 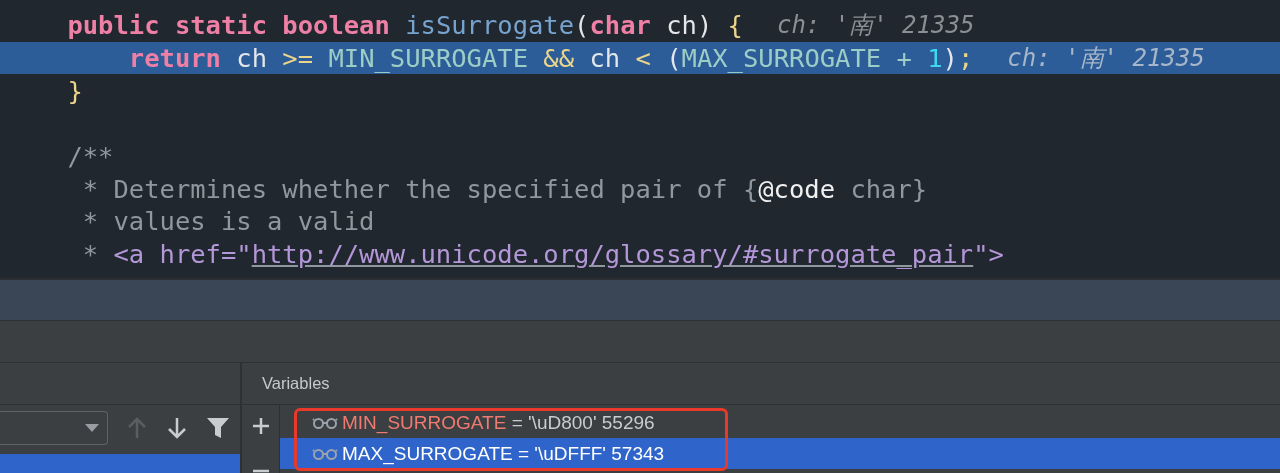 I want to click on code-line: public static boolean isSurrogate(char ch) {, so click(x=404, y=25).